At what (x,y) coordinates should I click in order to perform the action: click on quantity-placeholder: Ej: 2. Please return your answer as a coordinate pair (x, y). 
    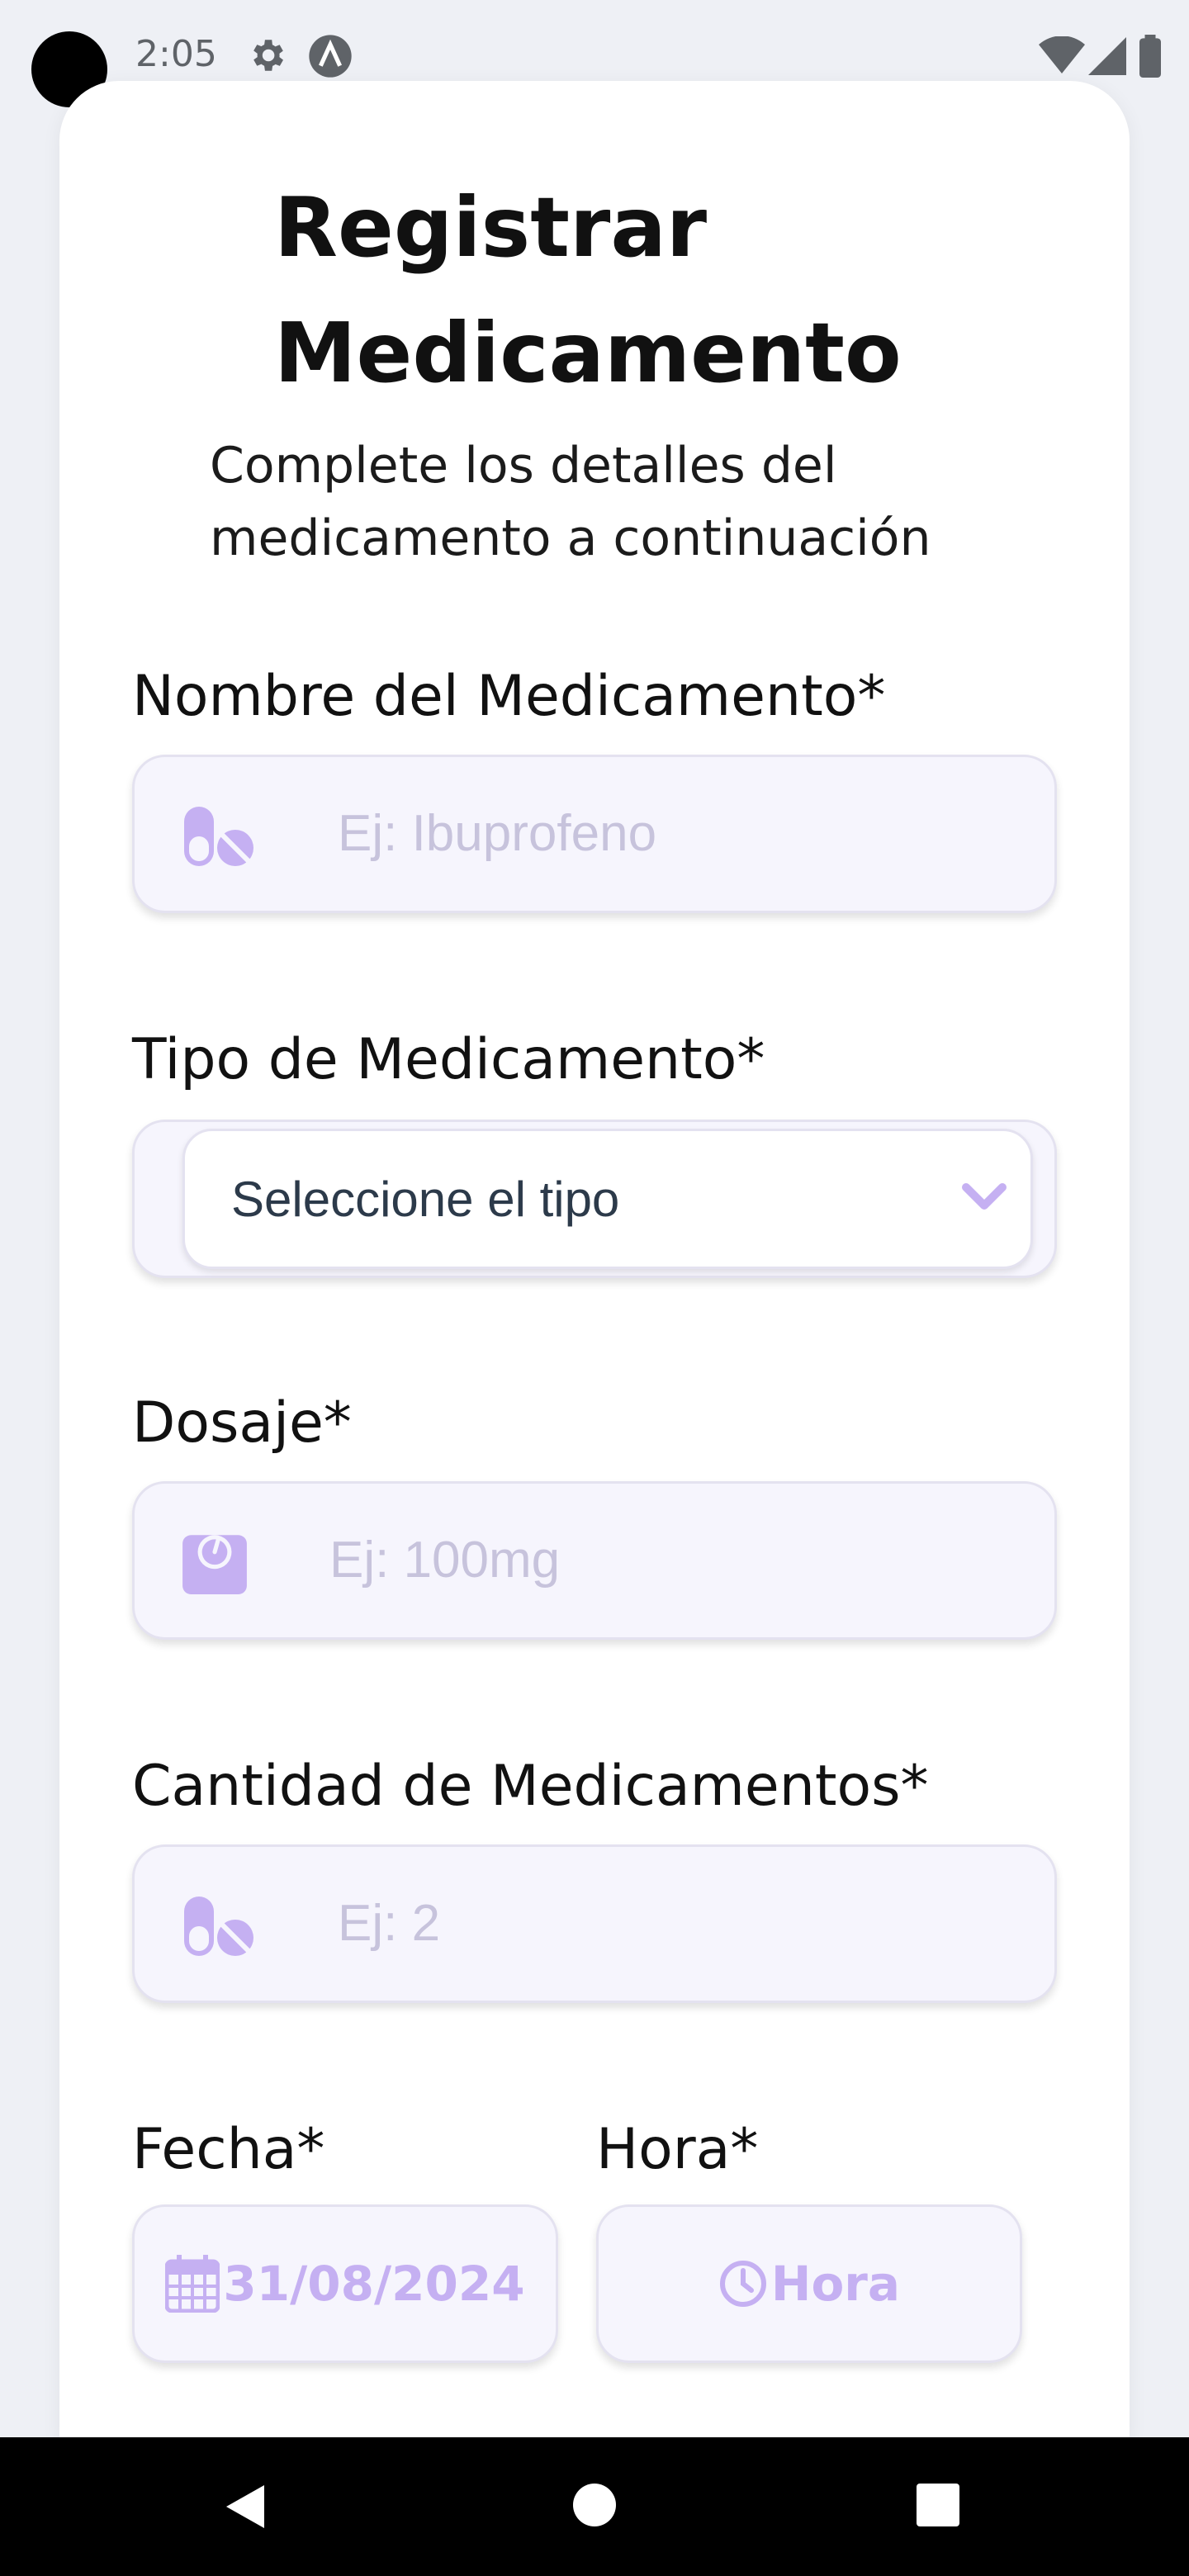
    Looking at the image, I should click on (389, 1923).